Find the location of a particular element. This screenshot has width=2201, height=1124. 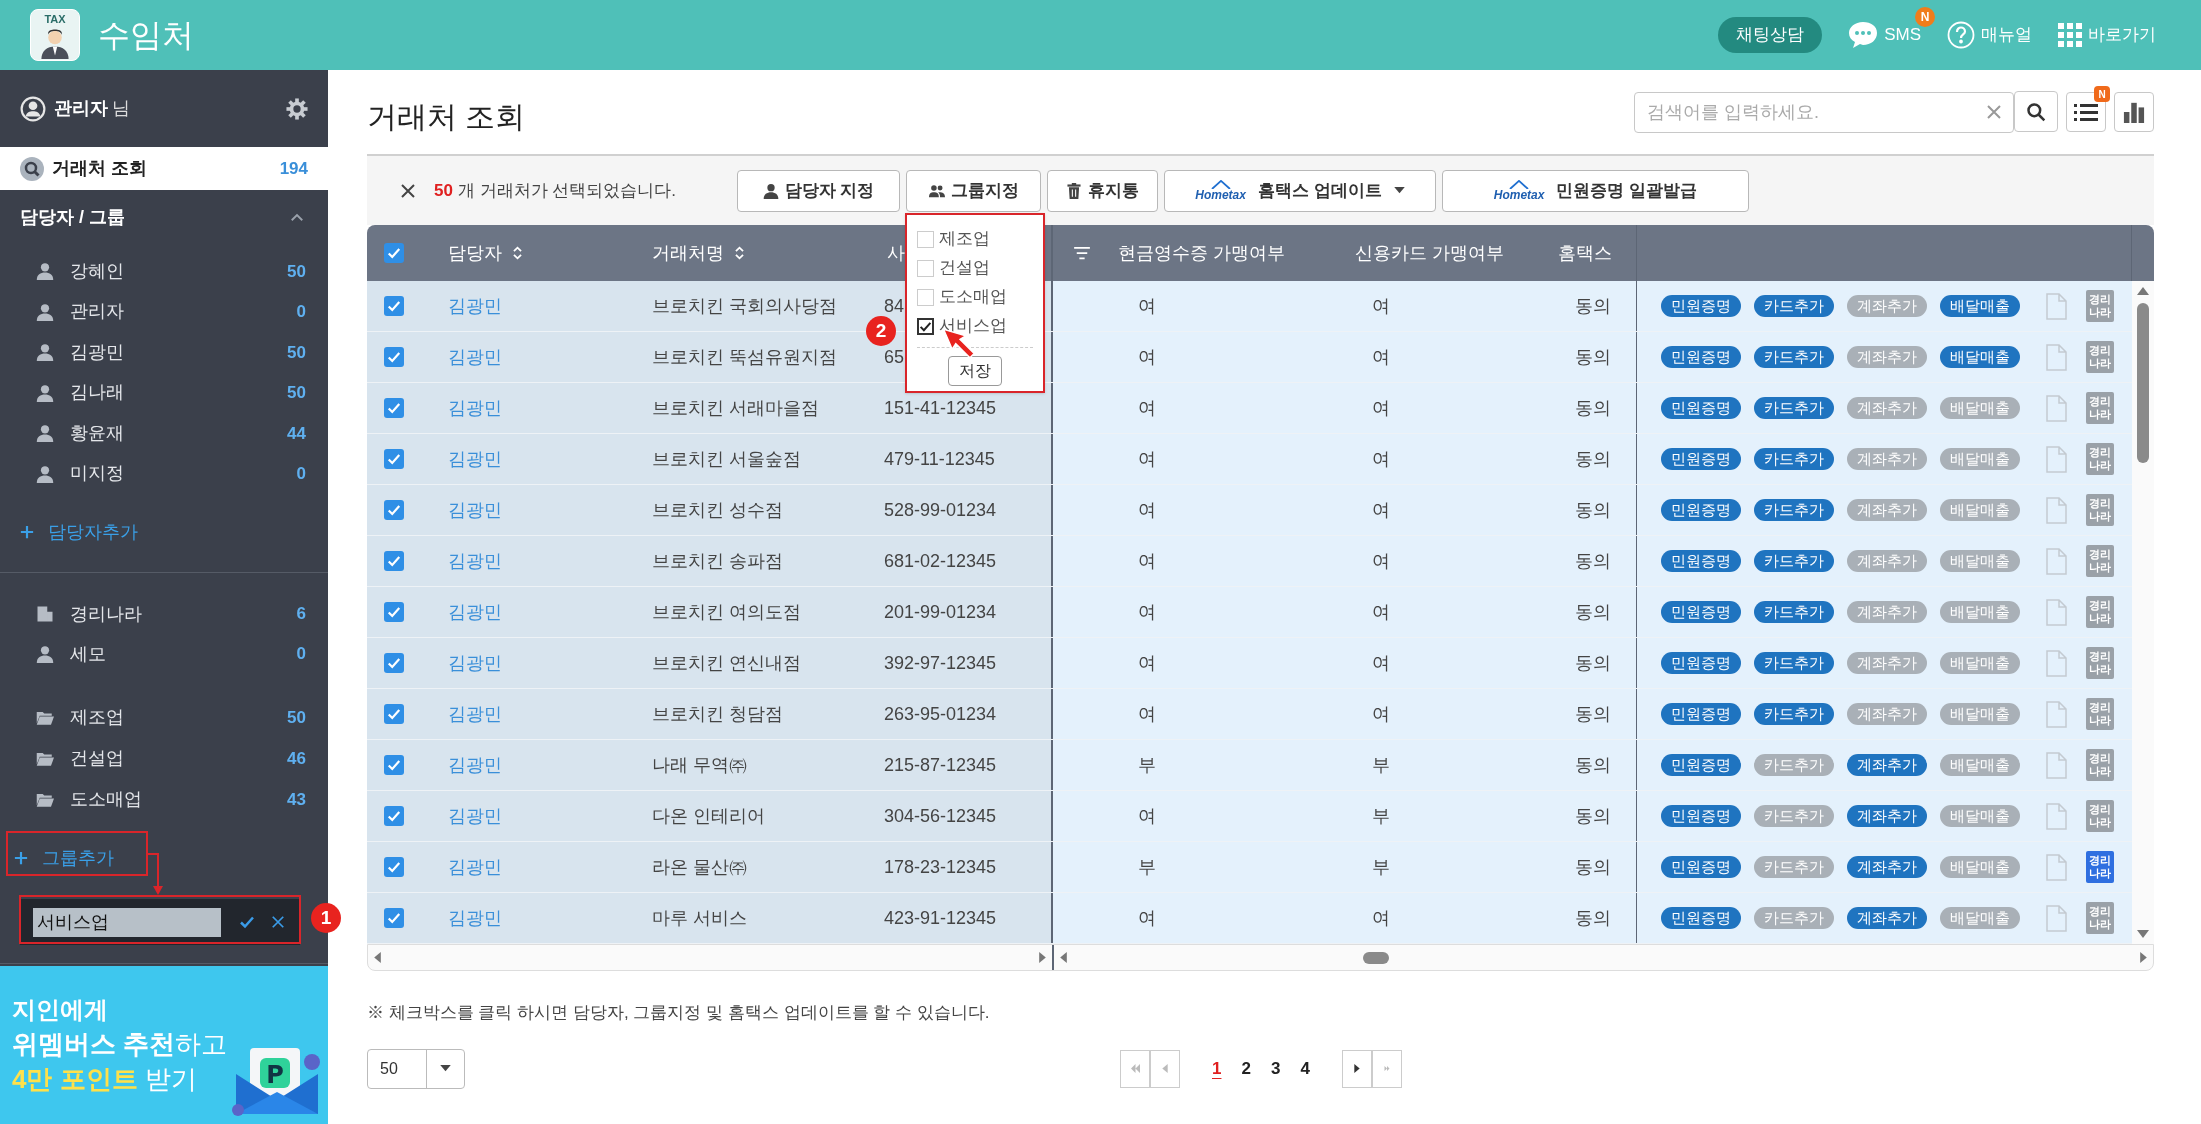

sidebar-item: 제조업 50 is located at coordinates (164, 717).